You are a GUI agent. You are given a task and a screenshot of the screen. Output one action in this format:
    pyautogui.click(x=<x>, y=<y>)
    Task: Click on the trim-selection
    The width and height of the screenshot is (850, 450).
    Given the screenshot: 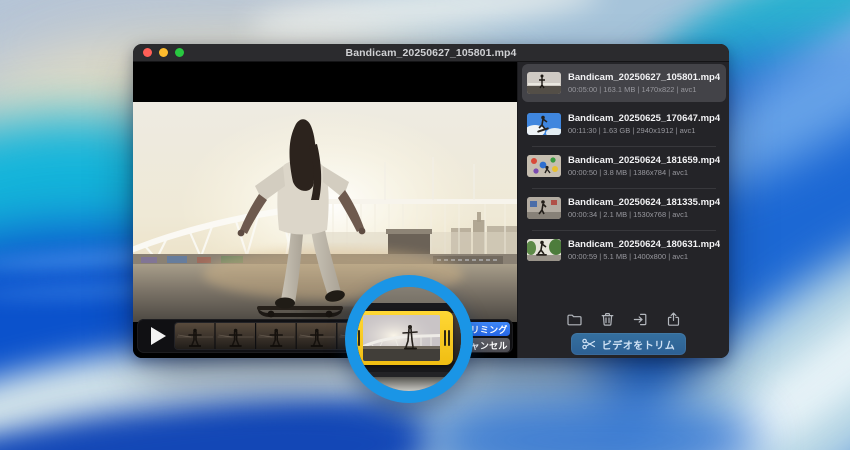 What is the action you would take?
    pyautogui.click(x=405, y=338)
    